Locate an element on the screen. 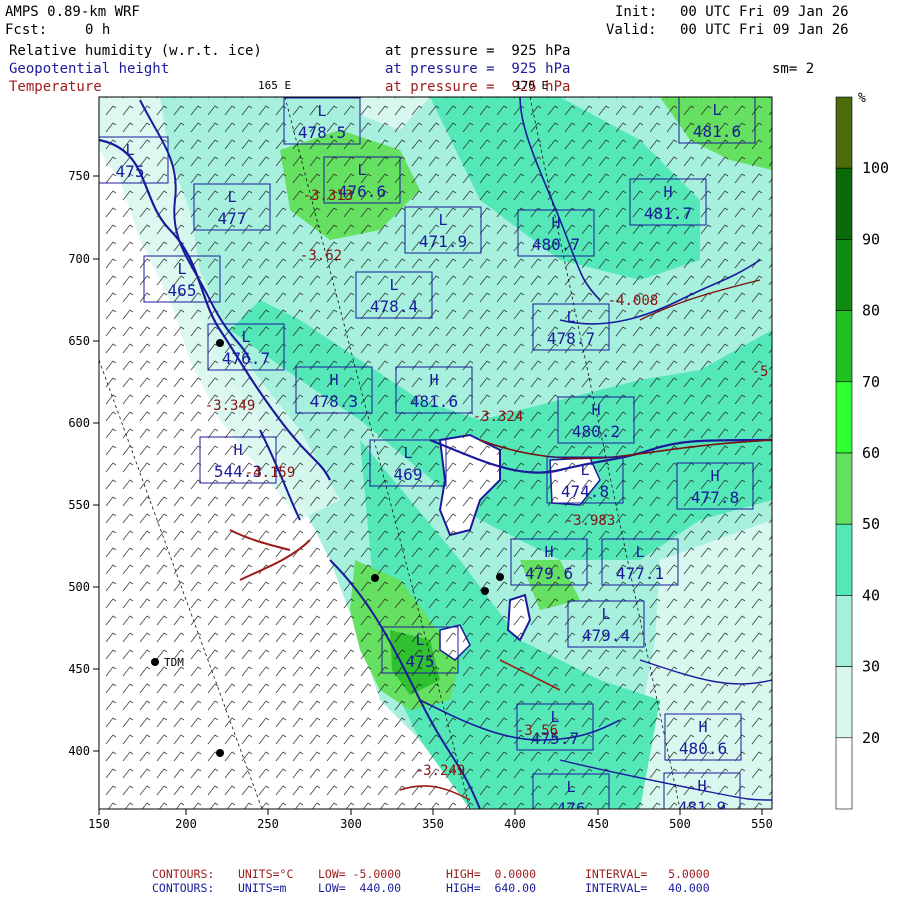  x-tick-label: 300 is located at coordinates (351, 824).